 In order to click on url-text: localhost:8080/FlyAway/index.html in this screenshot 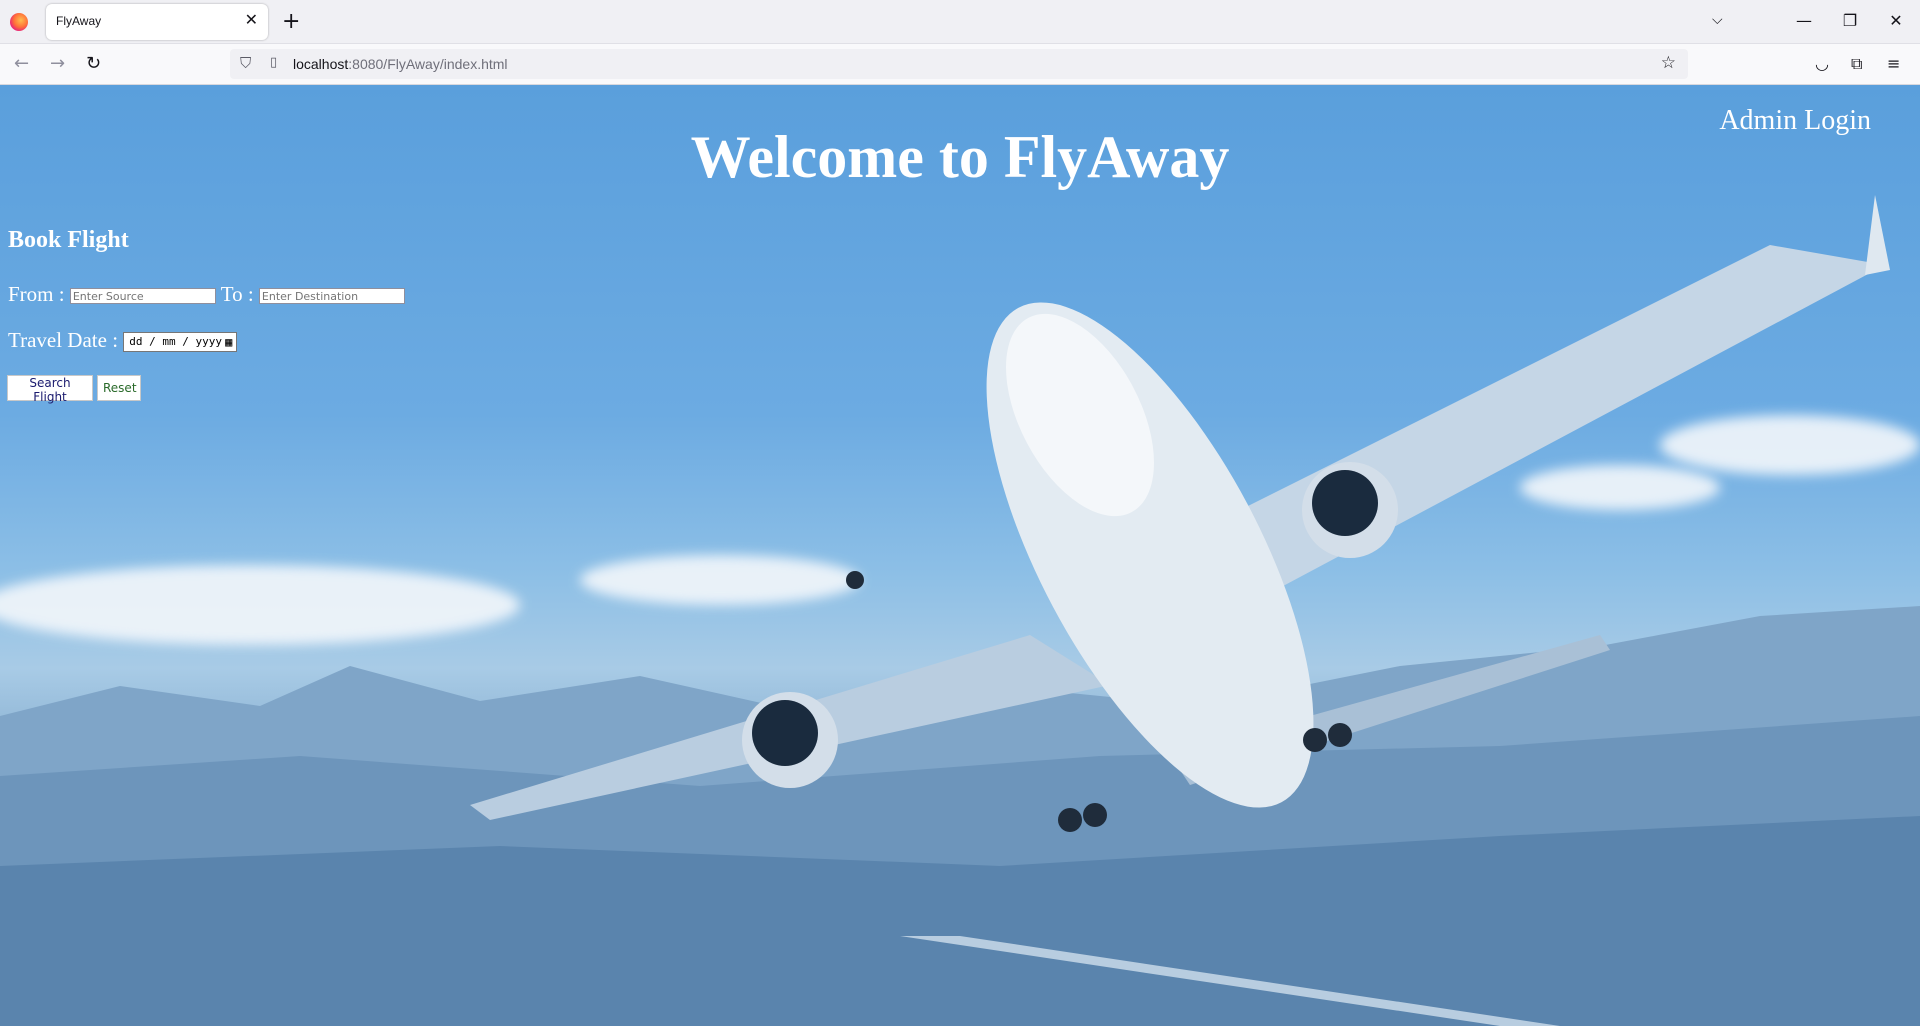, I will do `click(400, 64)`.